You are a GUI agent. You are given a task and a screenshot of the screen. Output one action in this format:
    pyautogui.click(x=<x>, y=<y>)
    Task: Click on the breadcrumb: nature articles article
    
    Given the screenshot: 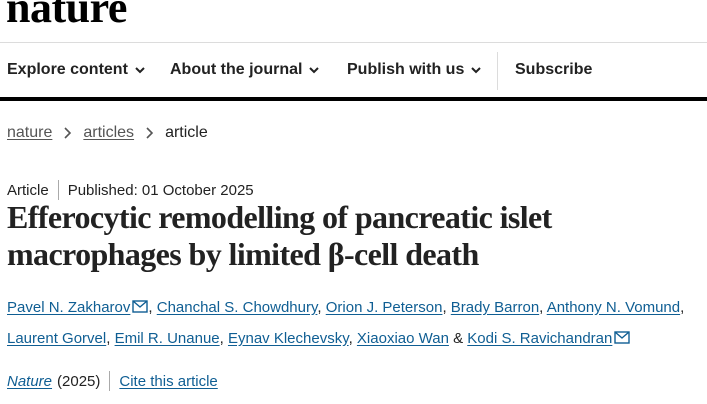 What is the action you would take?
    pyautogui.click(x=107, y=133)
    